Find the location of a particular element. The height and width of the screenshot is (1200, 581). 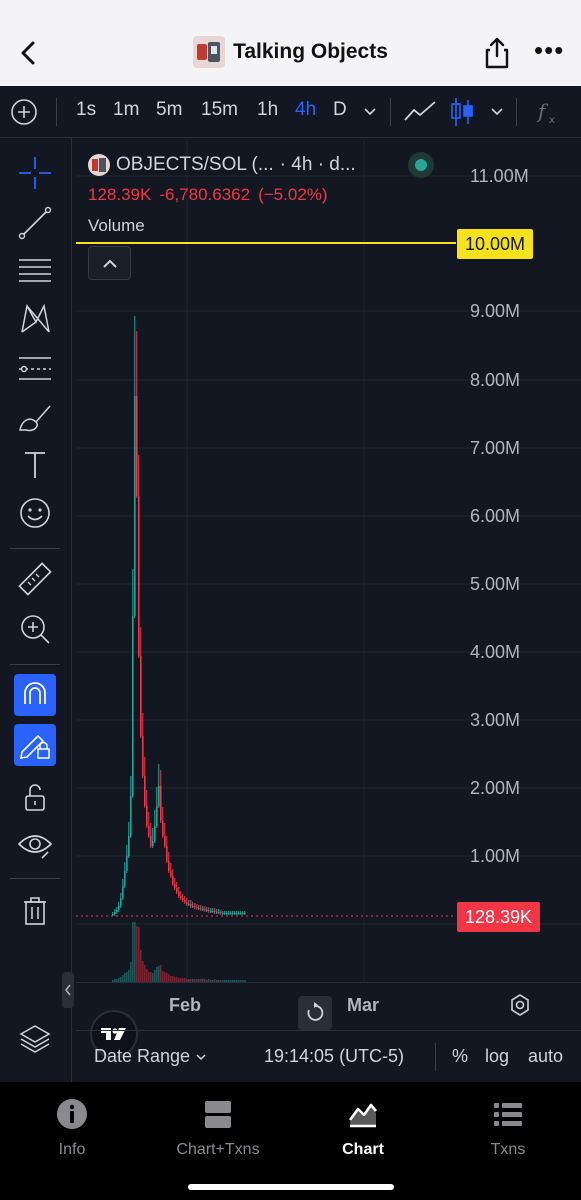

timeframe-1m: 1m is located at coordinates (126, 110).